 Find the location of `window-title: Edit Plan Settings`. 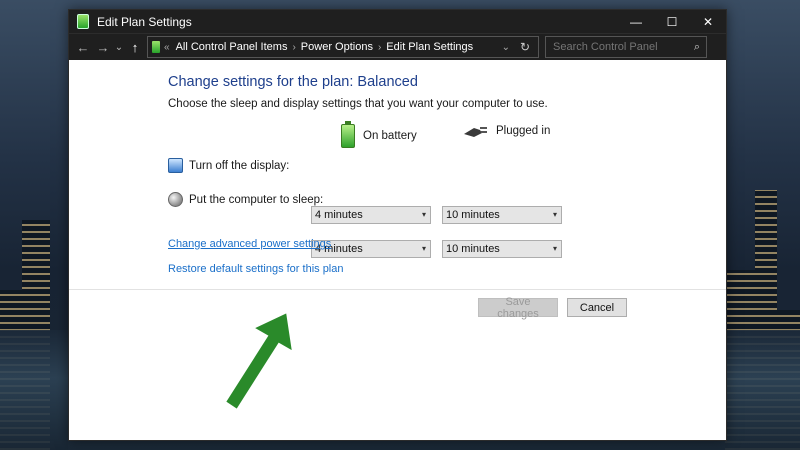

window-title: Edit Plan Settings is located at coordinates (144, 21).